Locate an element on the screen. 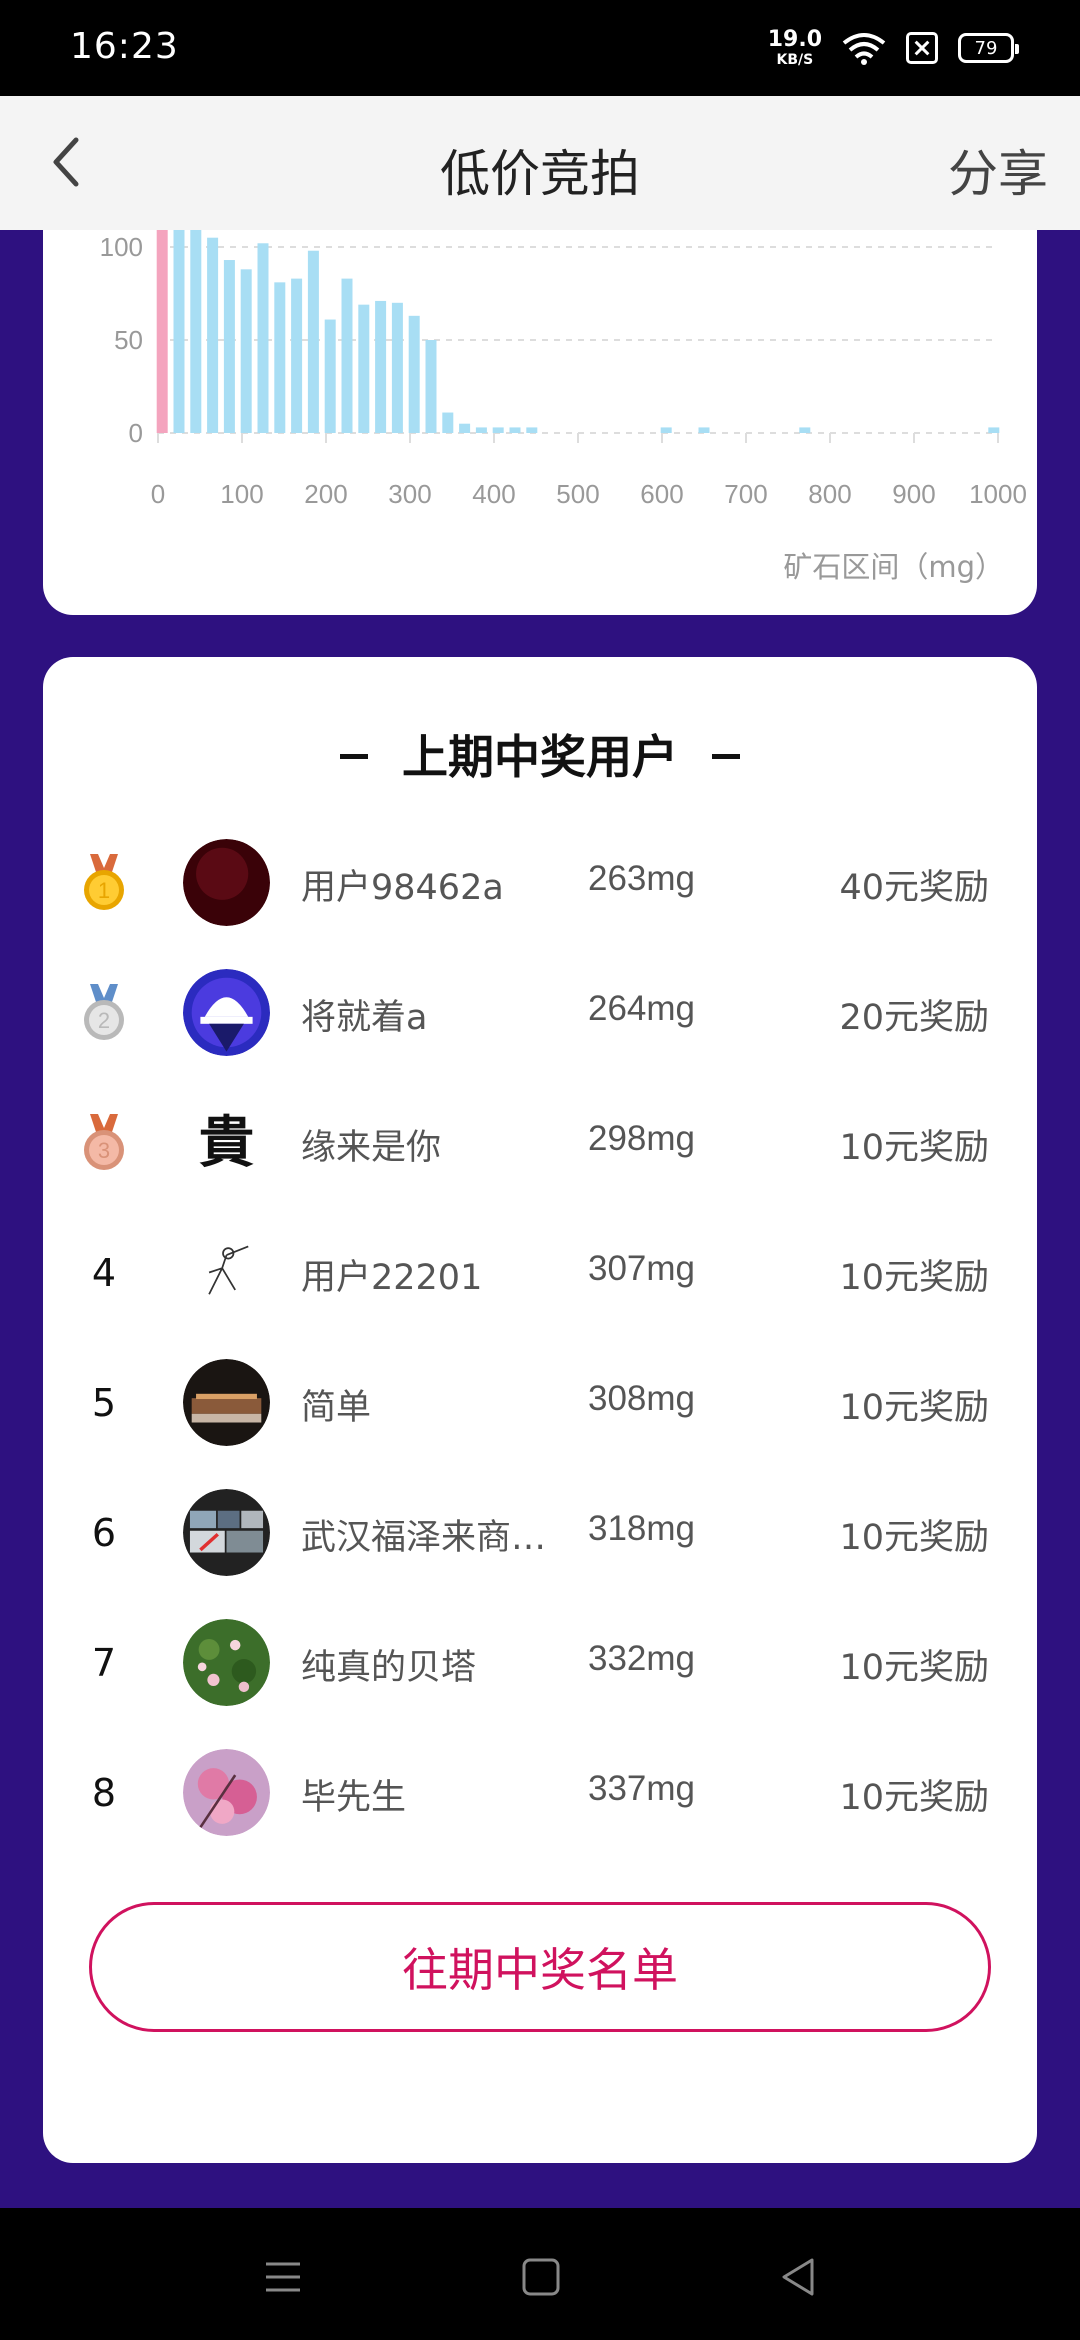 The width and height of the screenshot is (1080, 2340). rank-number: 7 is located at coordinates (104, 1663).